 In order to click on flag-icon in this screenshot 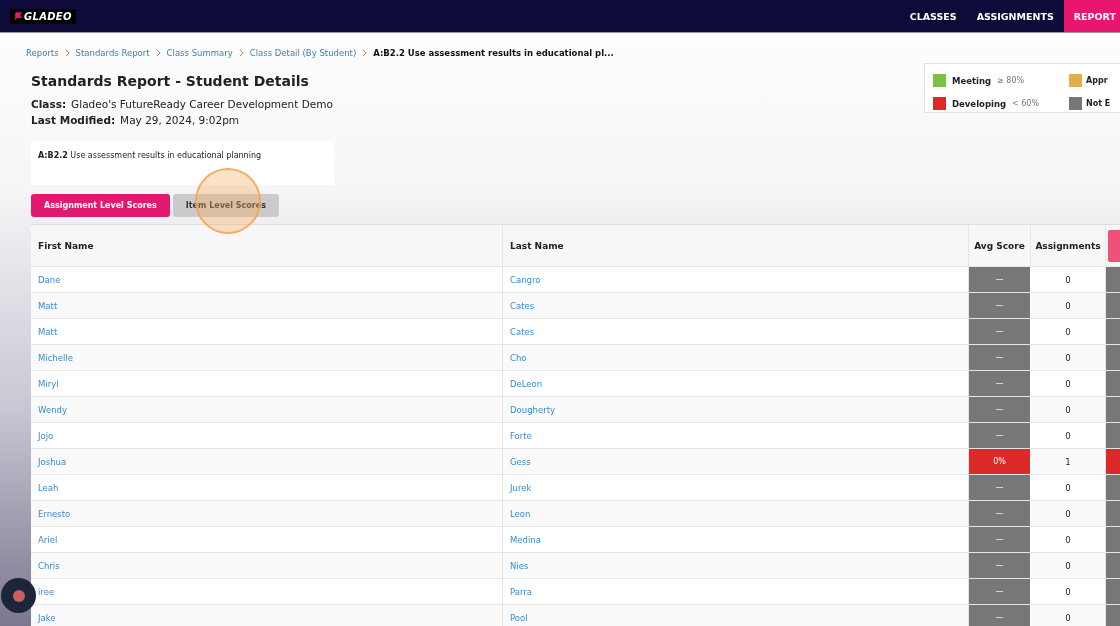, I will do `click(18, 16)`.